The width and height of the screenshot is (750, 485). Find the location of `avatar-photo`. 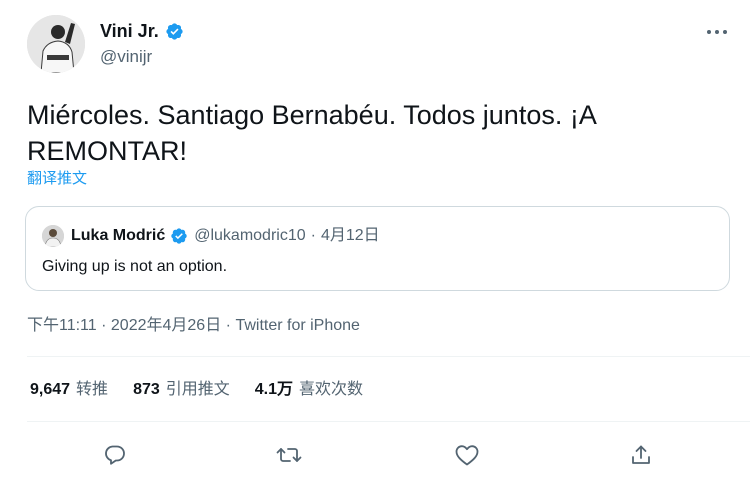

avatar-photo is located at coordinates (56, 44).